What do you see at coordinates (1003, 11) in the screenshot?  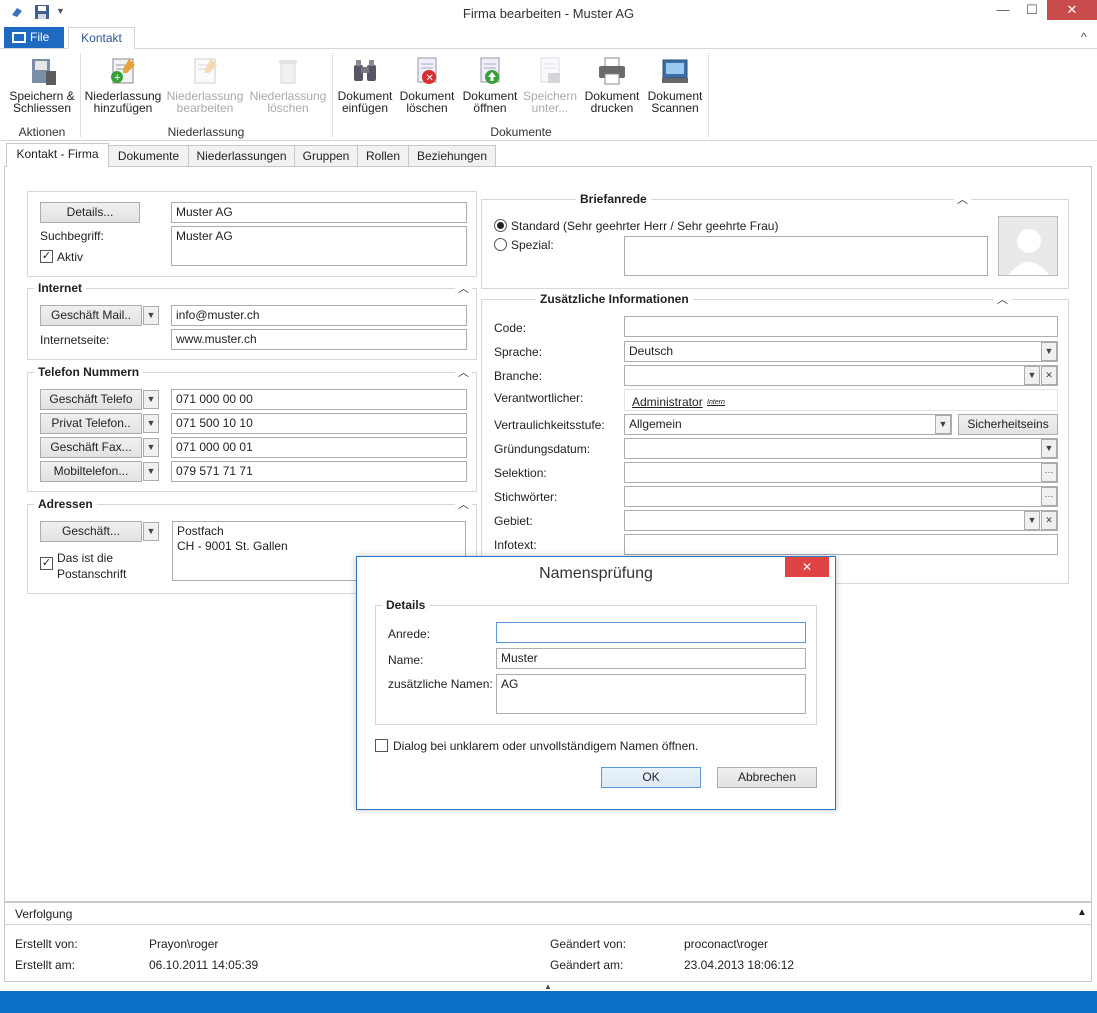 I see `minimize-button: —` at bounding box center [1003, 11].